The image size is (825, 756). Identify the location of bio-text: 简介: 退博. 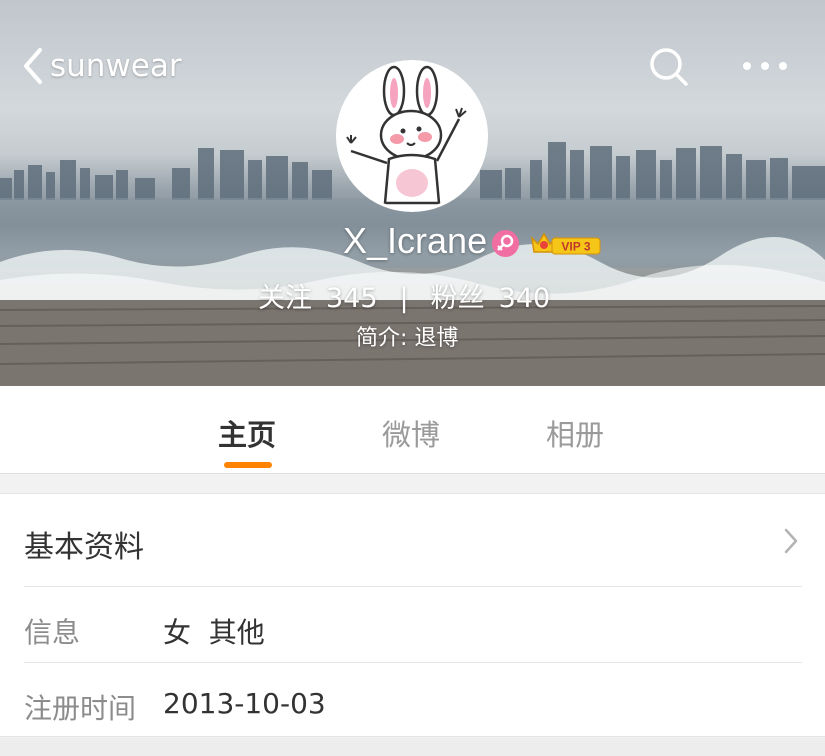
(407, 338).